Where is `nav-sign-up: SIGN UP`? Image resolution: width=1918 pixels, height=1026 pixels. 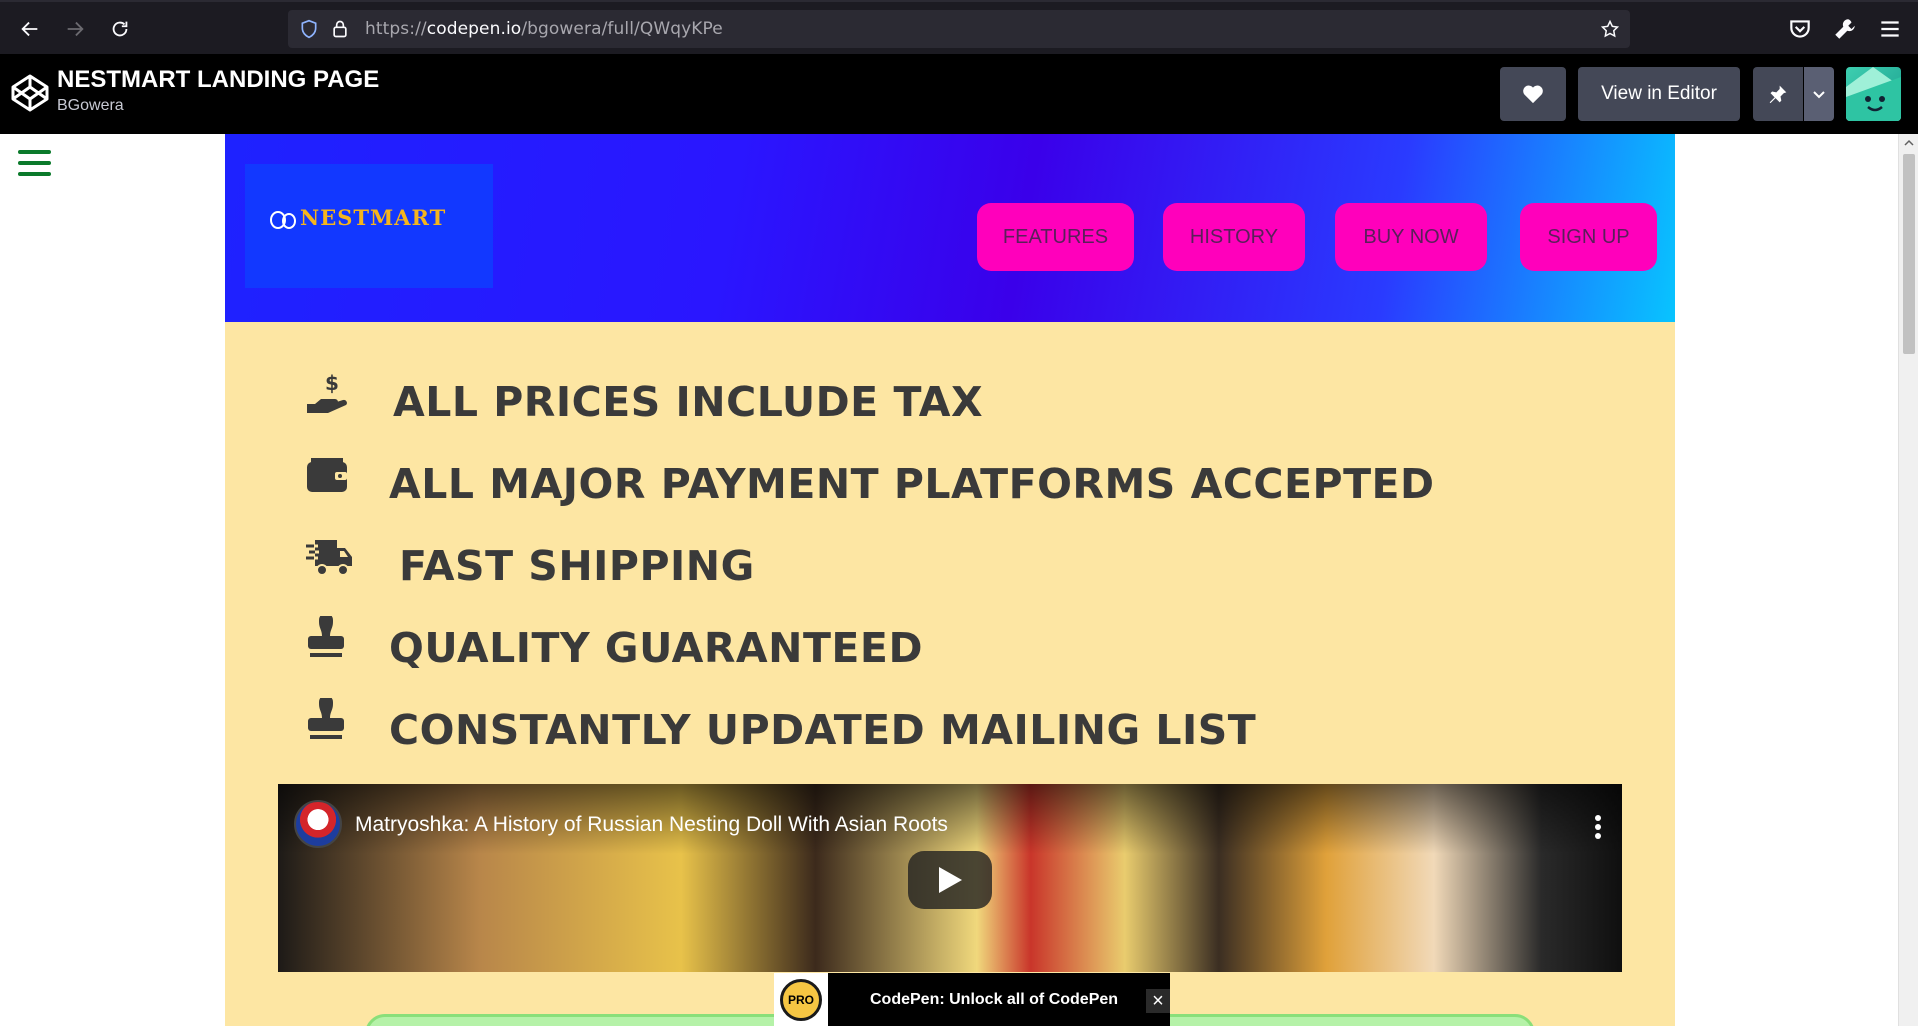
nav-sign-up: SIGN UP is located at coordinates (1588, 237).